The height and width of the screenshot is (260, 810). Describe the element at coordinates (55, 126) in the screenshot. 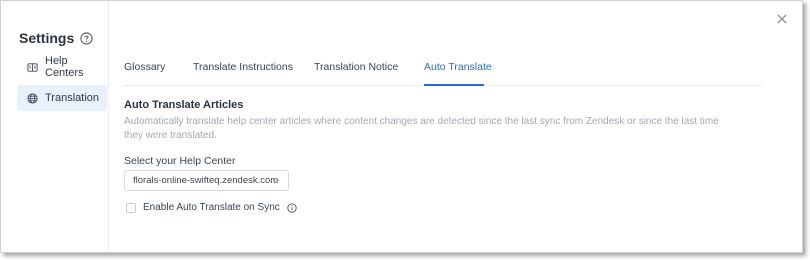

I see `settings-sidebar: Settings Help Centers Translation` at that location.